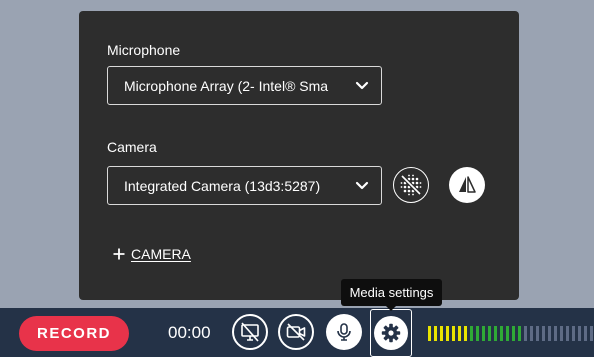 This screenshot has height=357, width=594. Describe the element at coordinates (189, 332) in the screenshot. I see `recording-timer: 00:00` at that location.